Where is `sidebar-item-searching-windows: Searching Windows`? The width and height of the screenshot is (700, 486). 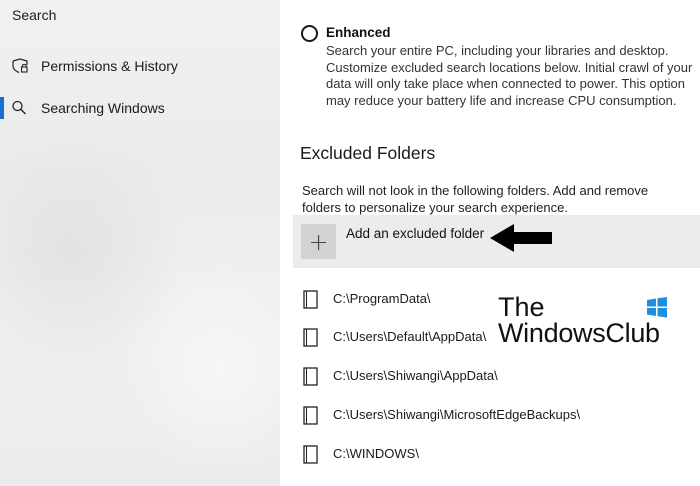
sidebar-item-searching-windows: Searching Windows is located at coordinates (140, 108).